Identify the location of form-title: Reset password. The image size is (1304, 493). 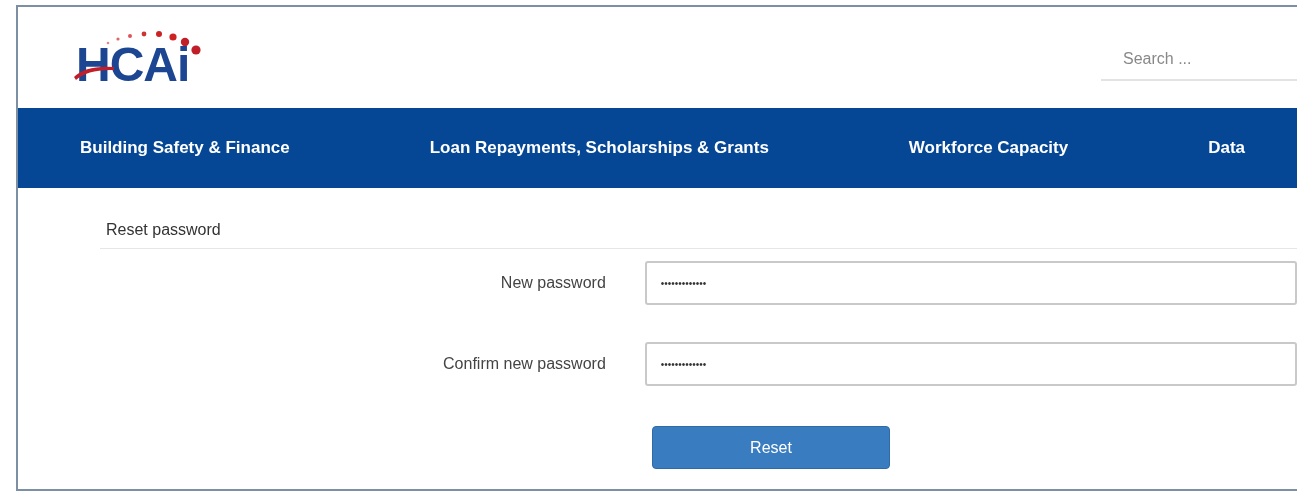
(163, 229).